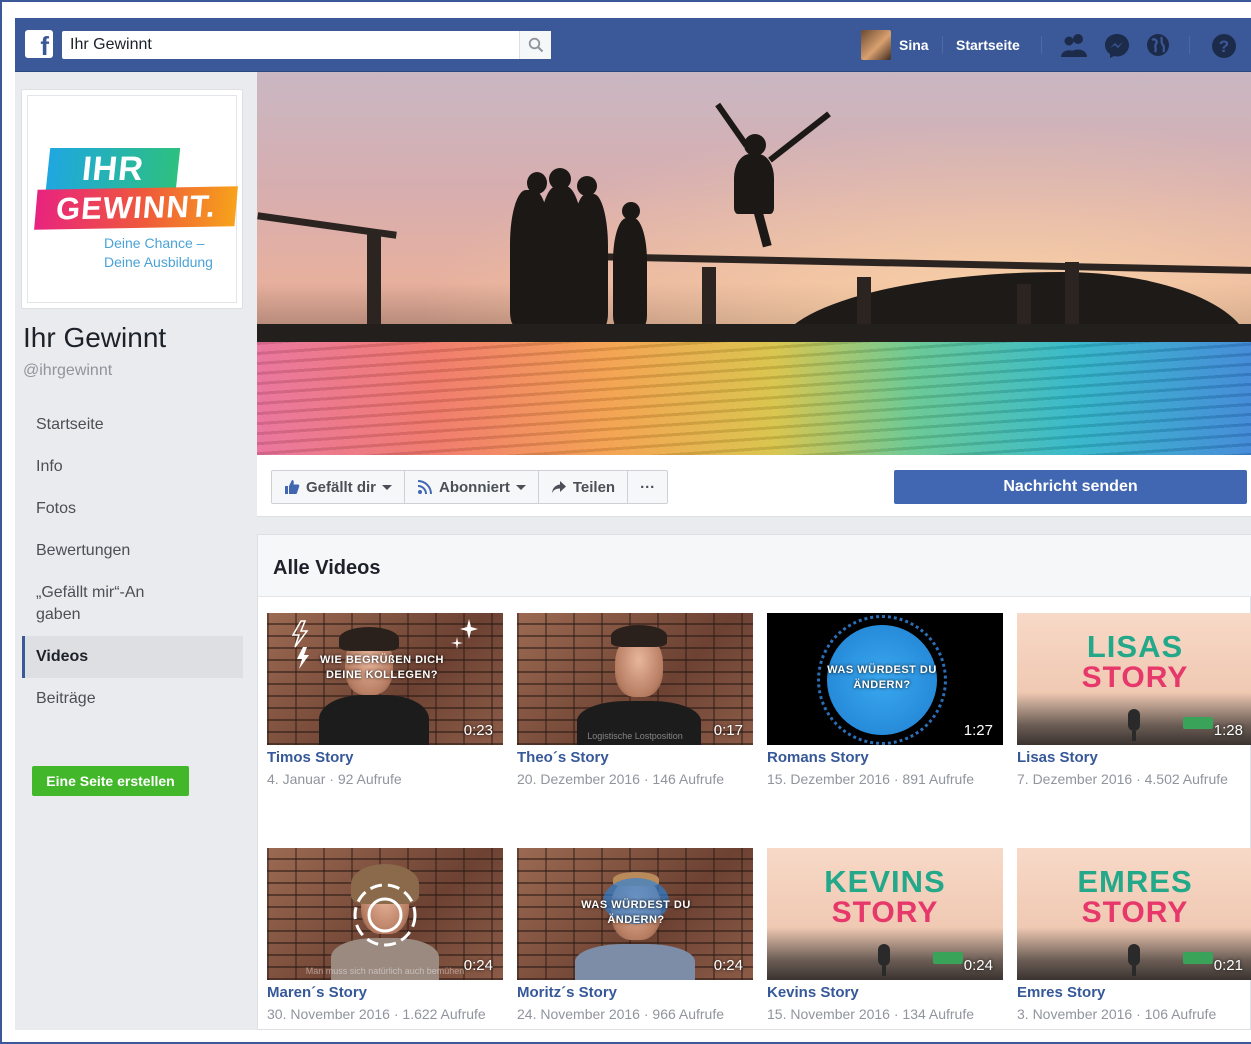 The height and width of the screenshot is (1044, 1251). Describe the element at coordinates (895, 45) in the screenshot. I see `profile-link: Sina` at that location.